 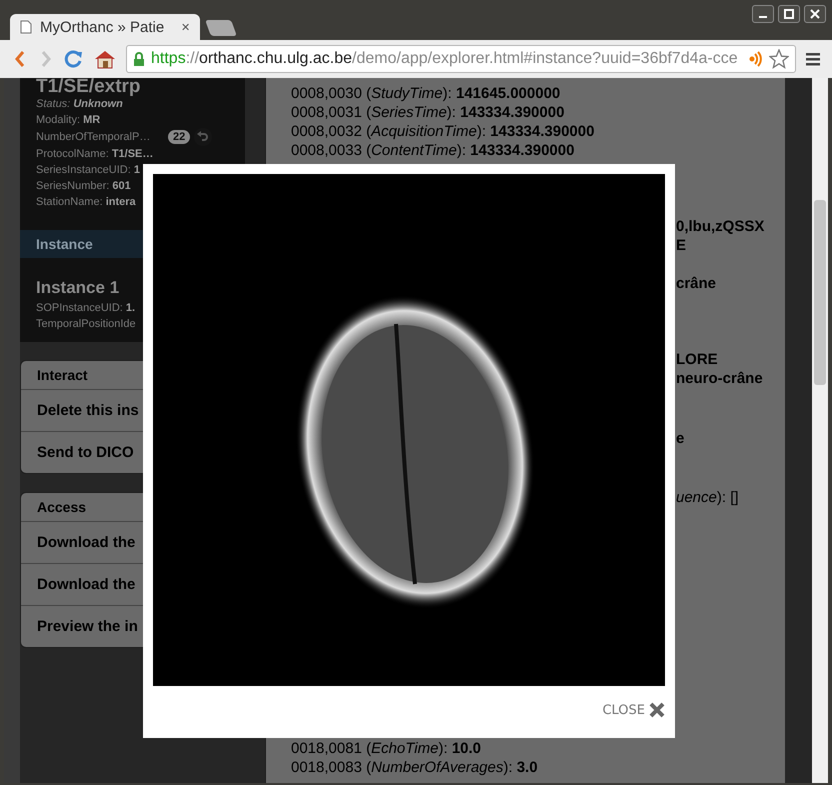 I want to click on address-field: https://orthanc.chu.ulg.ac.be/demo/app/explorer.html#instance?uuid=36bf7d4a-cce, so click(x=461, y=59).